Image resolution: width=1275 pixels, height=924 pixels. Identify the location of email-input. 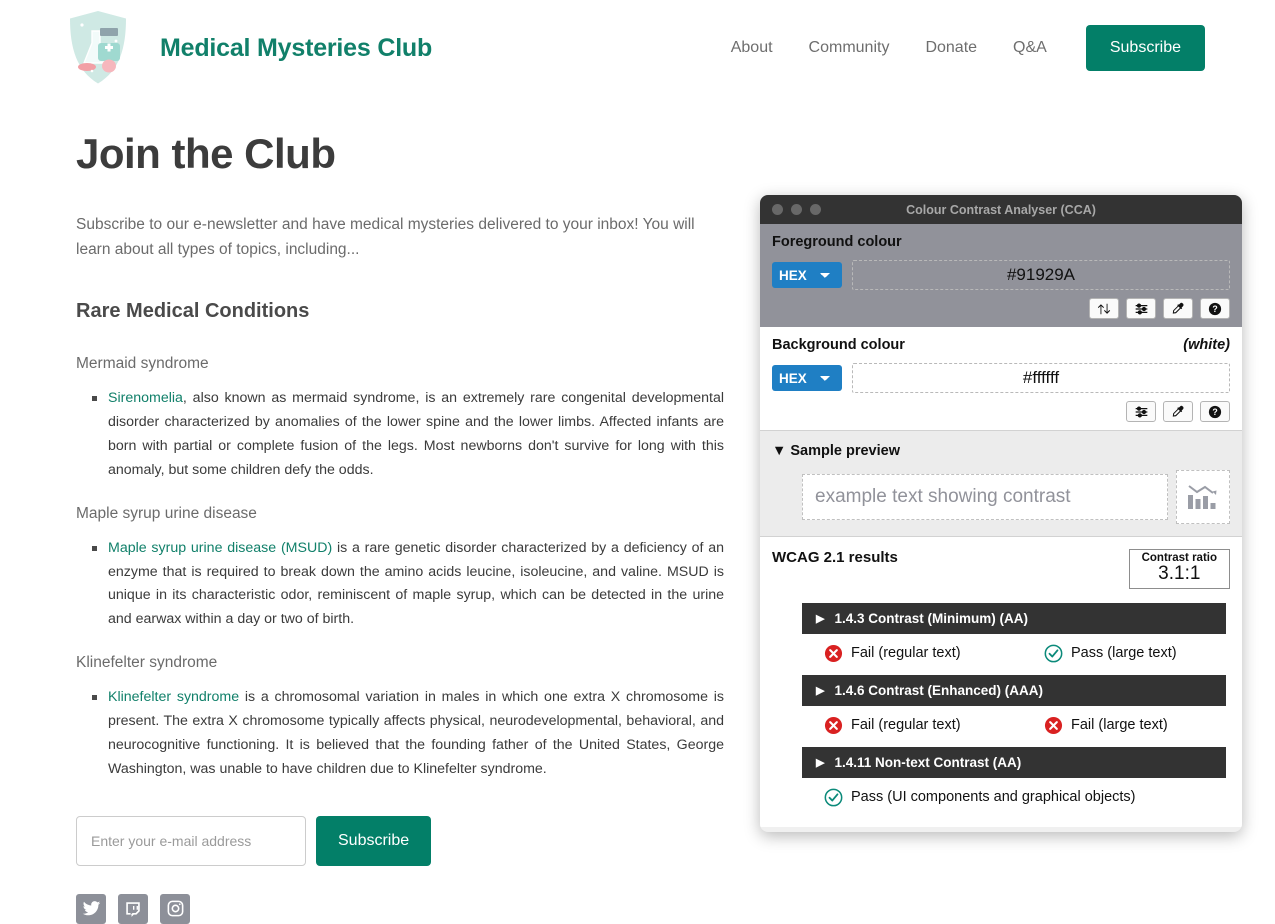
(191, 840).